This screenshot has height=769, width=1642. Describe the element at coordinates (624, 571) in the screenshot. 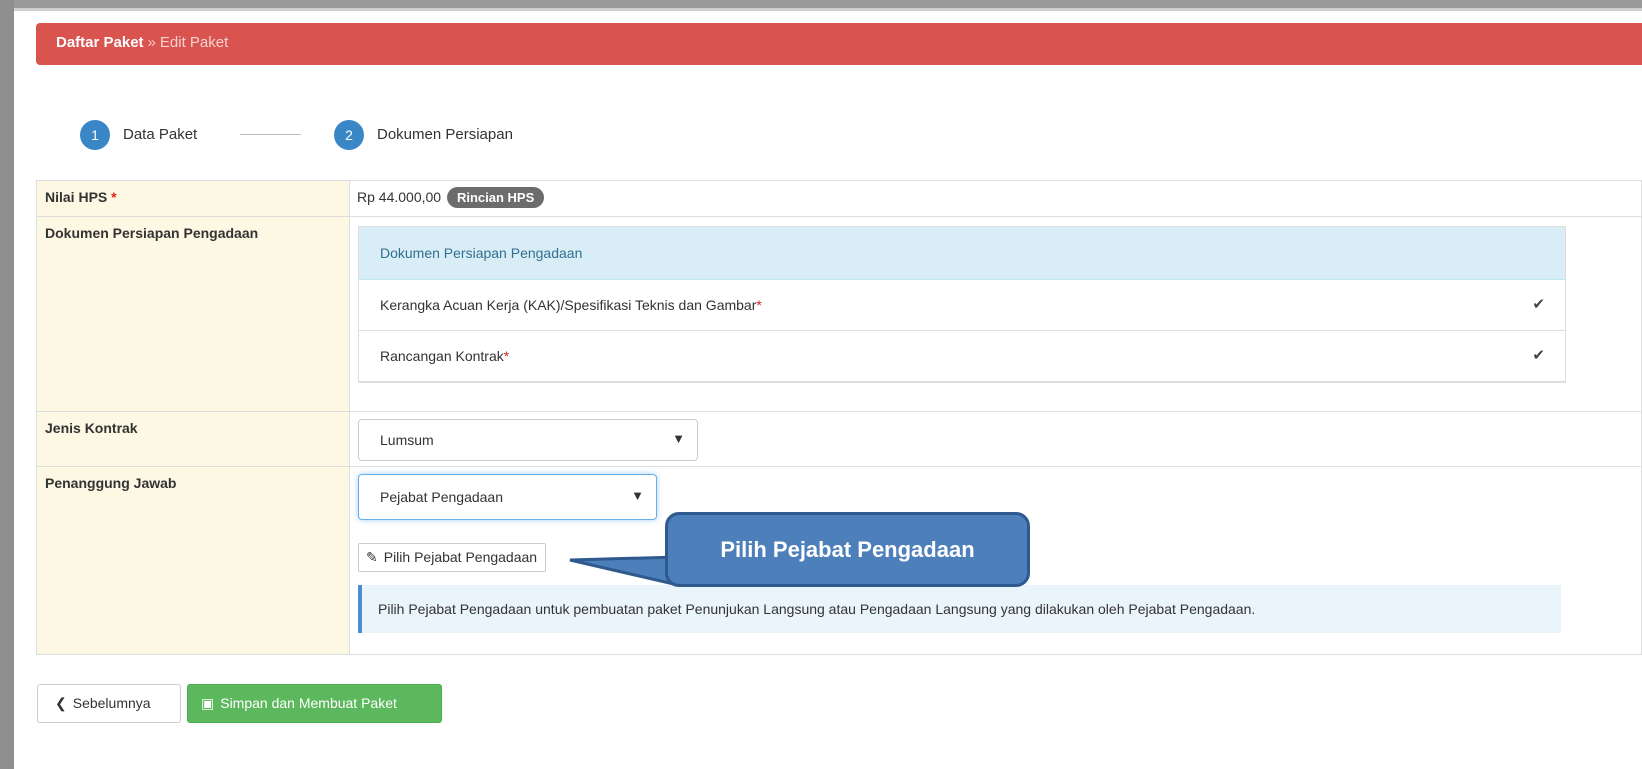

I see `callout-pointer` at that location.